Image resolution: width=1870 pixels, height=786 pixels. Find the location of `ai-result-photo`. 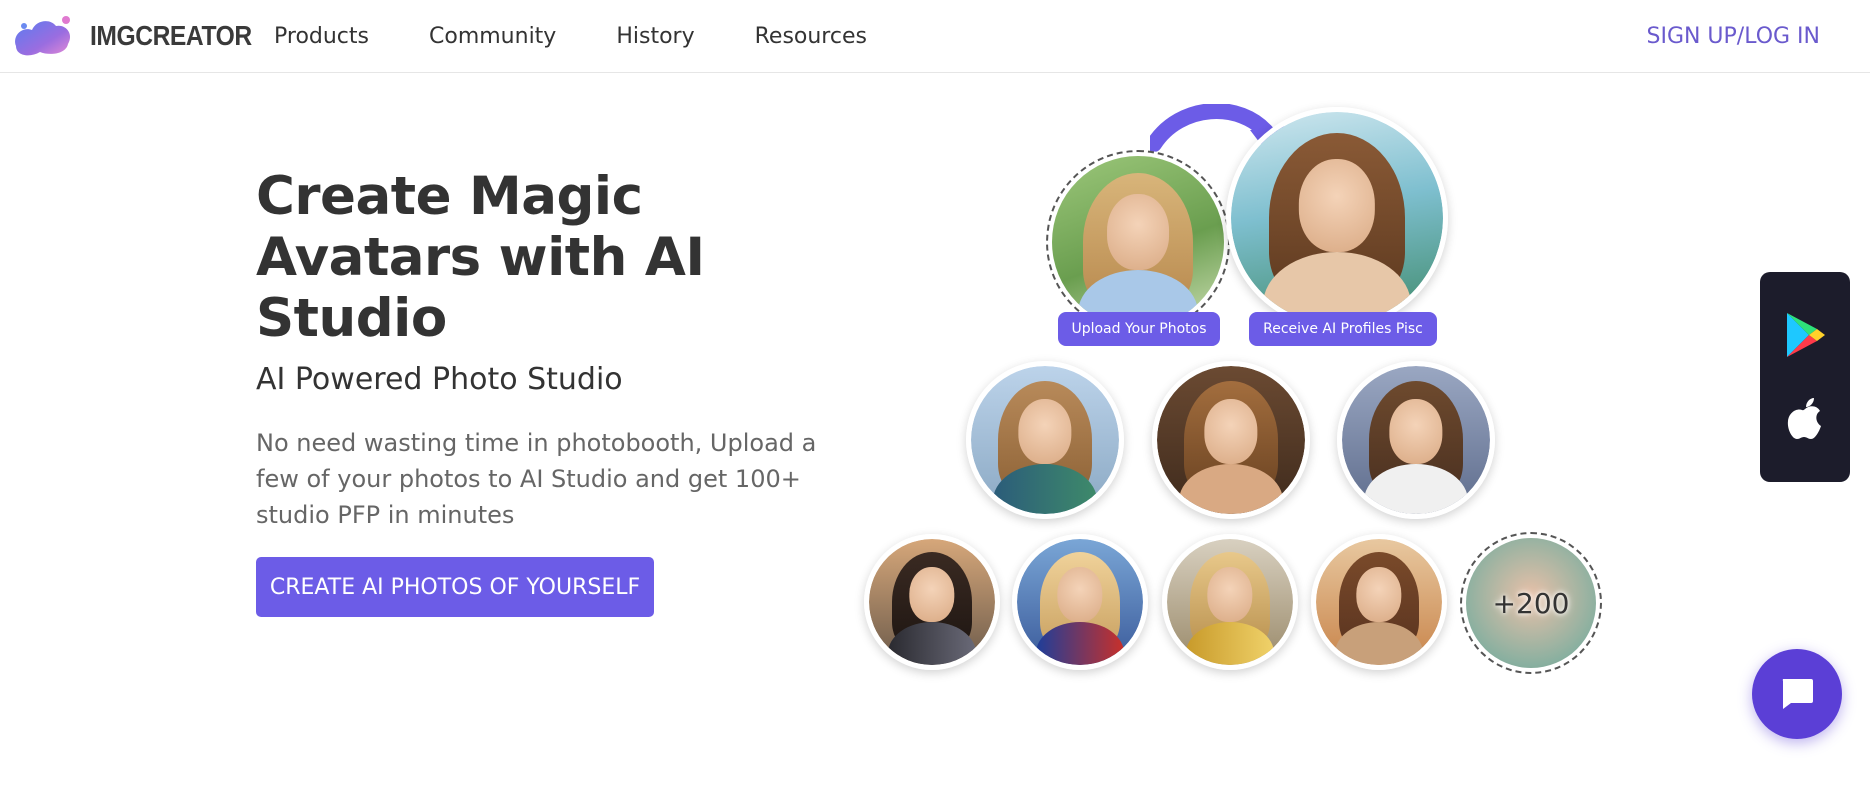

ai-result-photo is located at coordinates (1337, 218).